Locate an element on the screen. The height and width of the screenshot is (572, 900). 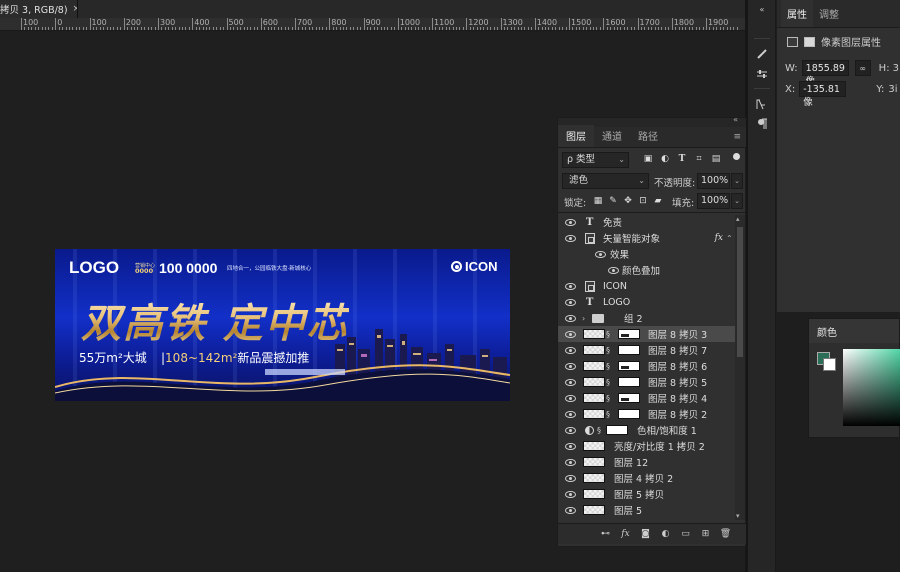
tab-paths: 路径 is located at coordinates (648, 136).